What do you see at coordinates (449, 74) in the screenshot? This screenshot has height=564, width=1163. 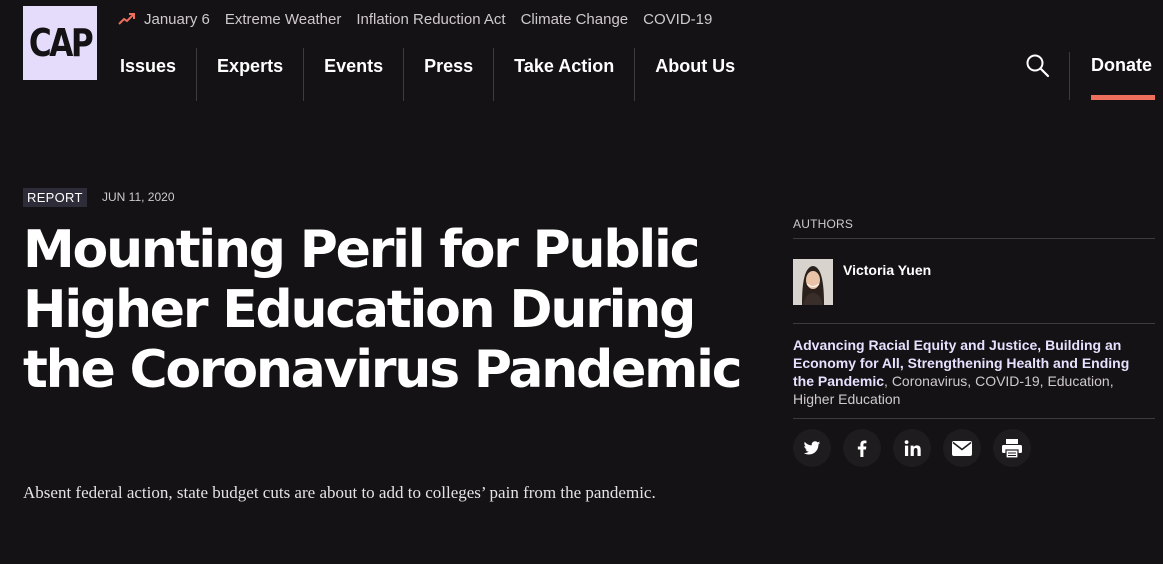 I see `nav-item-press: Press` at bounding box center [449, 74].